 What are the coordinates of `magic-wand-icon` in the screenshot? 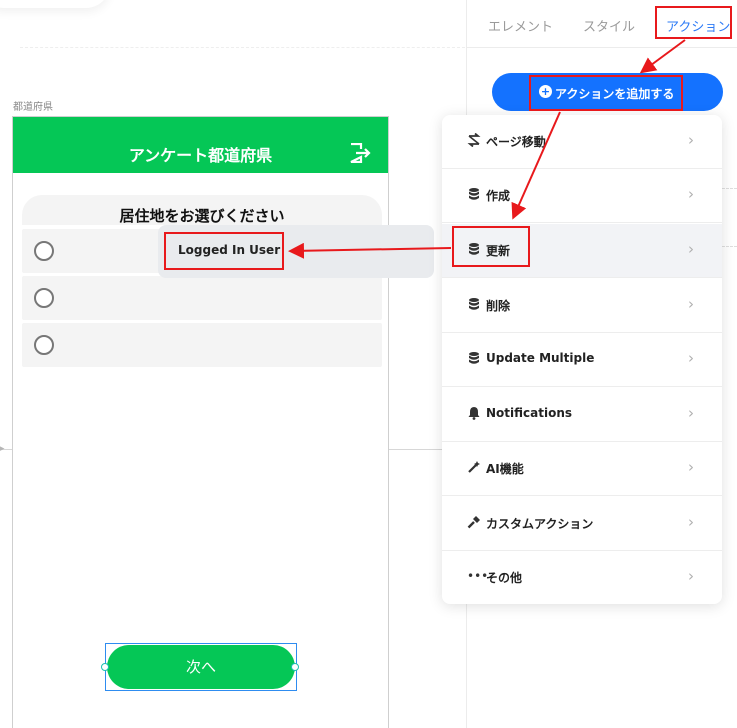 It's located at (474, 467).